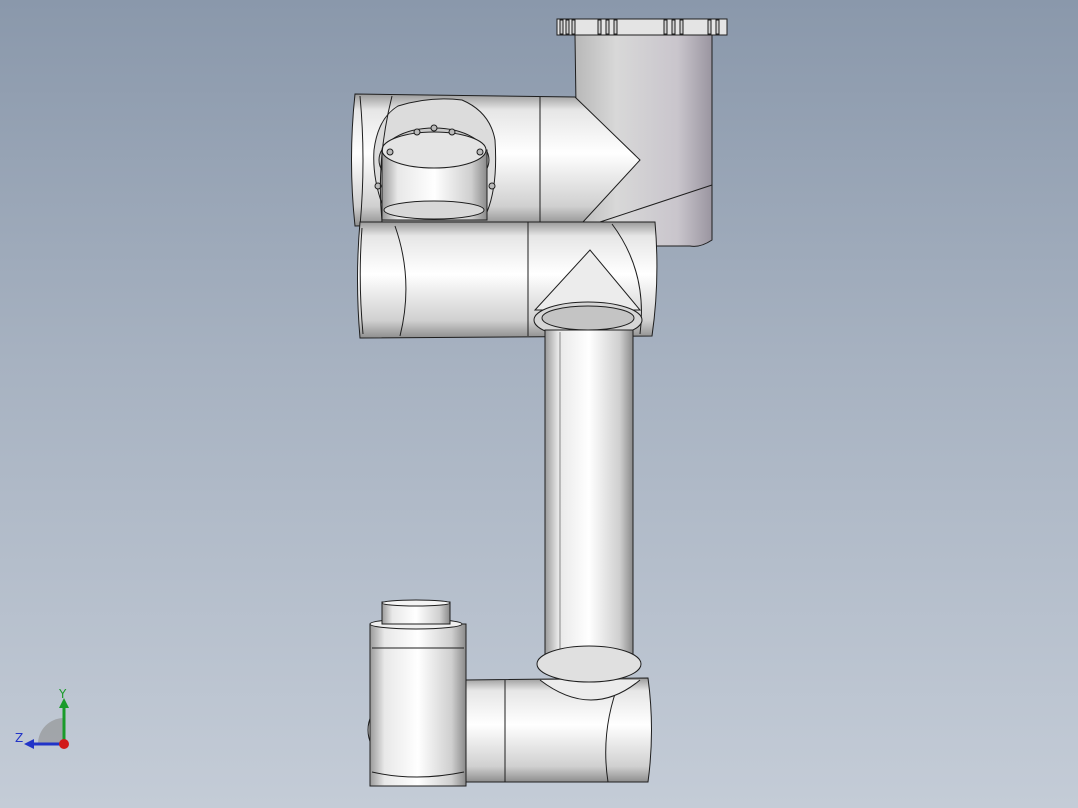  I want to click on elbow-joint-upper, so click(507, 280).